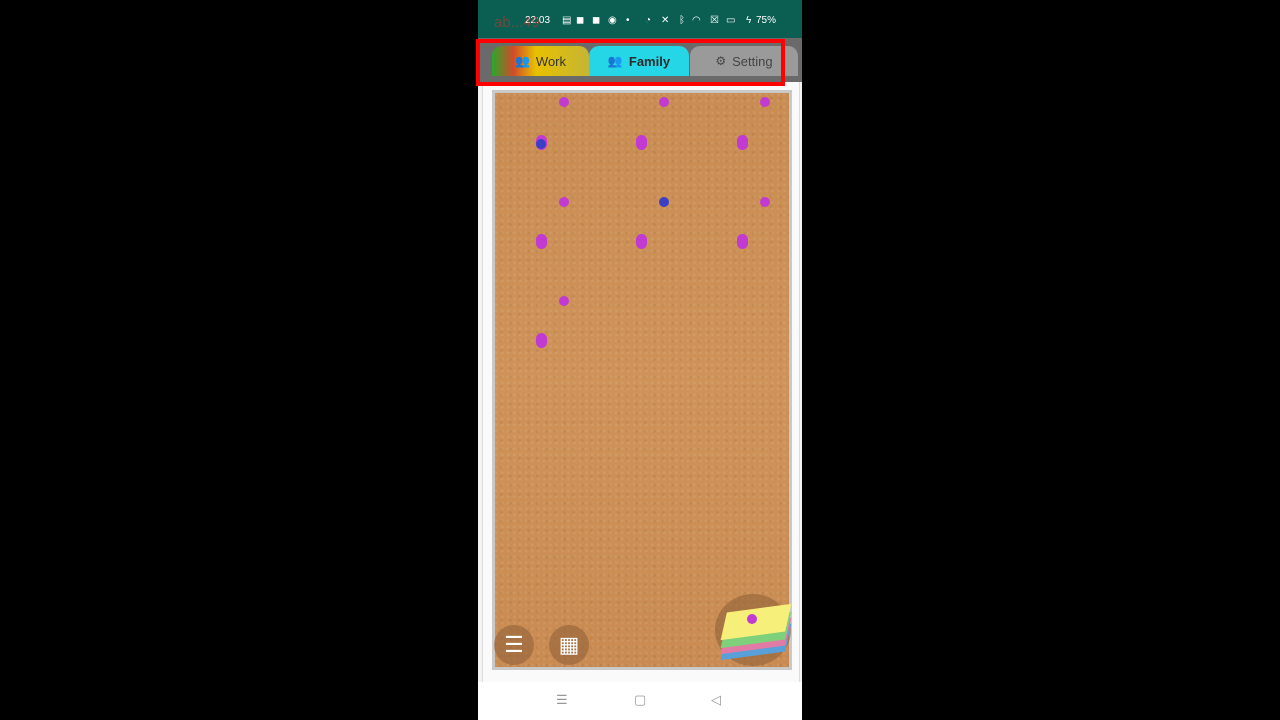 This screenshot has width=1280, height=720. I want to click on charging-icon: ϟ, so click(749, 20).